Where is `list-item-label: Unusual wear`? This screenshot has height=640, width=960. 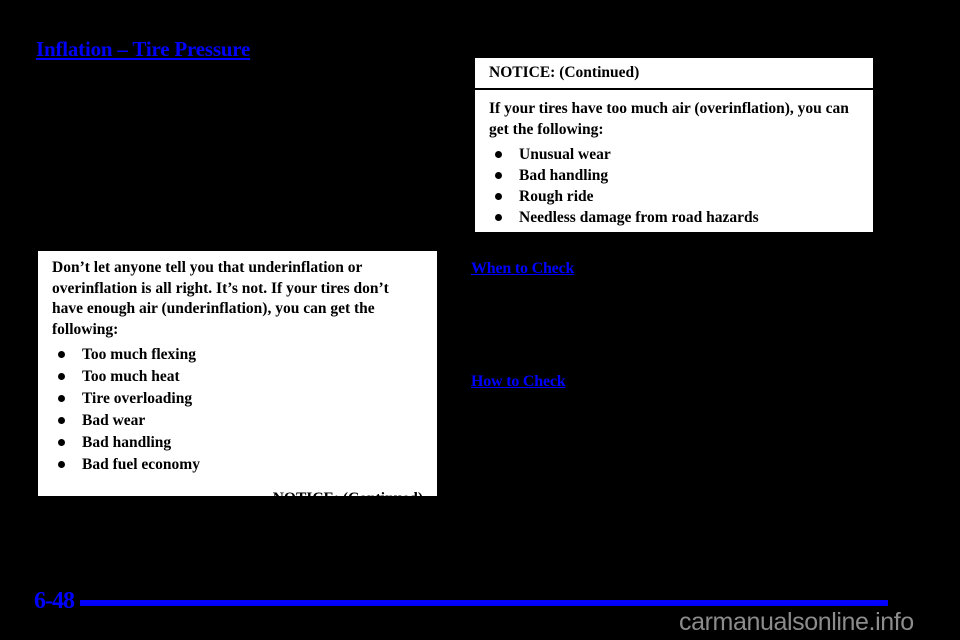 list-item-label: Unusual wear is located at coordinates (565, 154).